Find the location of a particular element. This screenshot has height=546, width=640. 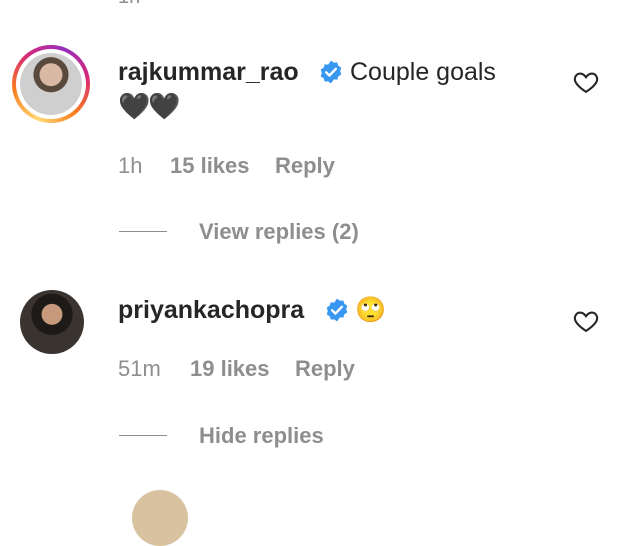

comment-time: 51m is located at coordinates (139, 369).